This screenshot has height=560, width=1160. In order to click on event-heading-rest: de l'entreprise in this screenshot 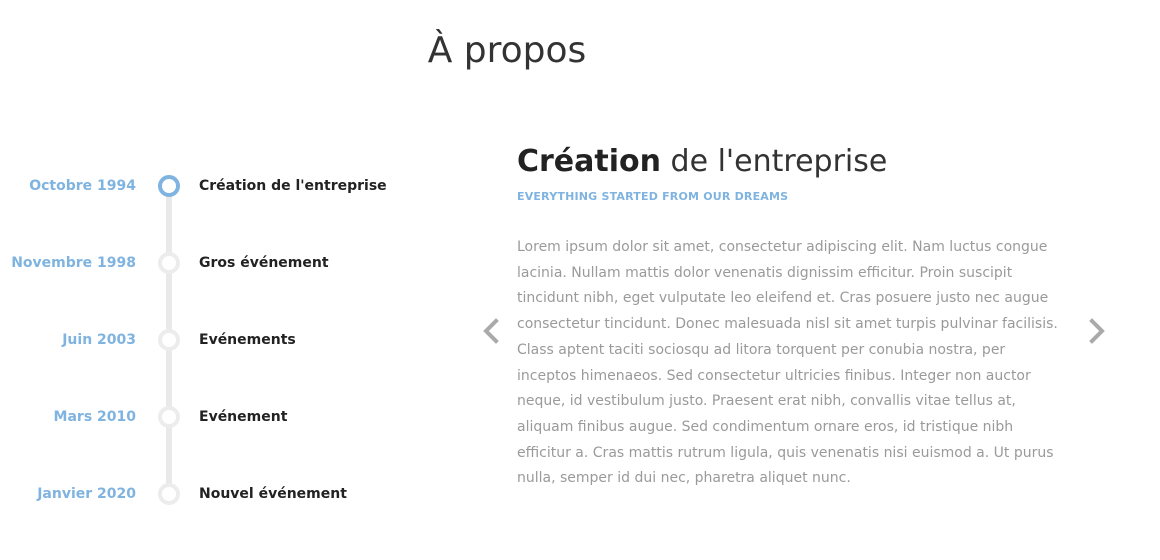, I will do `click(774, 161)`.